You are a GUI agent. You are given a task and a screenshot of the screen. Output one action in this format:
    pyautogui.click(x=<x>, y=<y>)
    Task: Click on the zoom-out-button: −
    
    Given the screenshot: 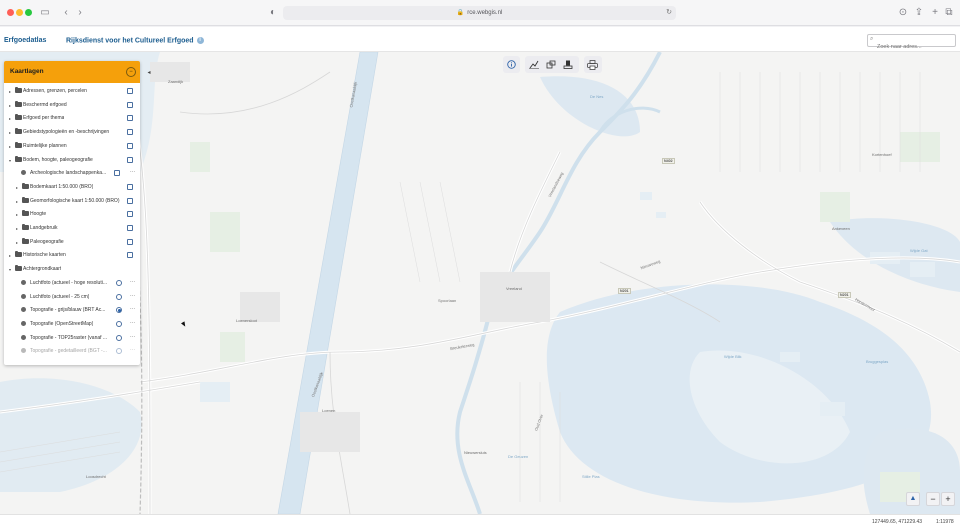 What is the action you would take?
    pyautogui.click(x=933, y=499)
    